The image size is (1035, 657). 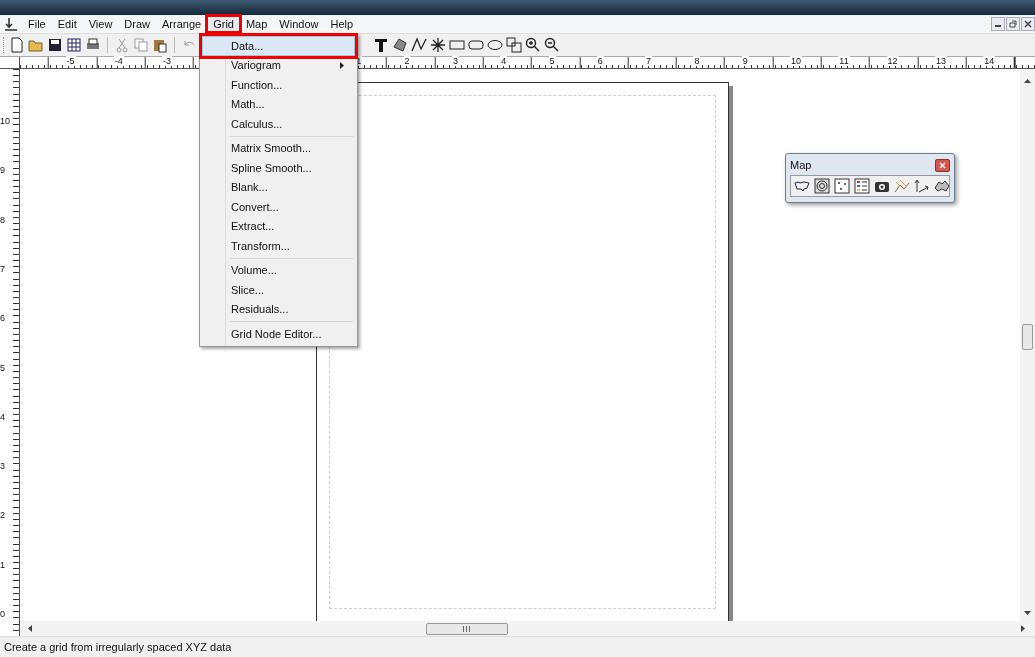 What do you see at coordinates (552, 45) in the screenshot?
I see `zoom-out-icon` at bounding box center [552, 45].